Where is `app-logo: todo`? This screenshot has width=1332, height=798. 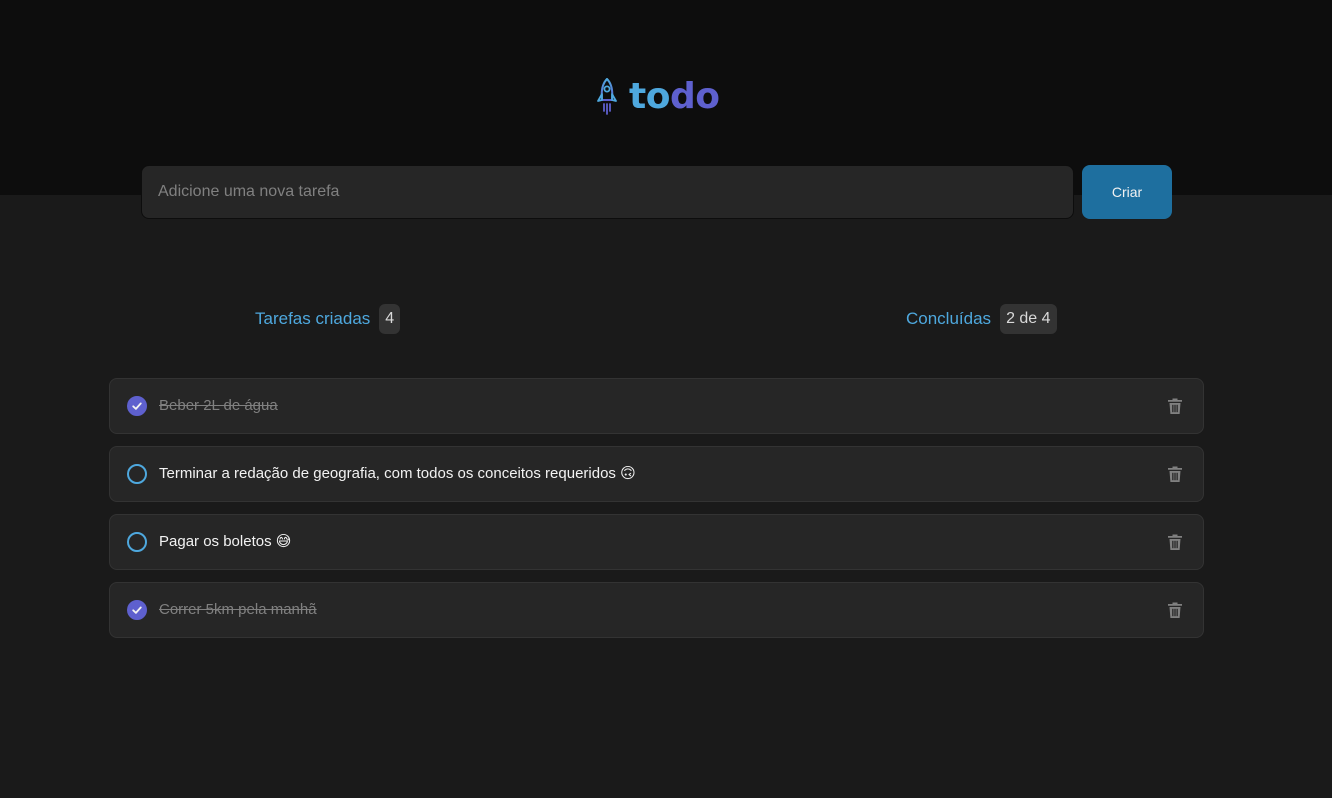
app-logo: todo is located at coordinates (657, 97).